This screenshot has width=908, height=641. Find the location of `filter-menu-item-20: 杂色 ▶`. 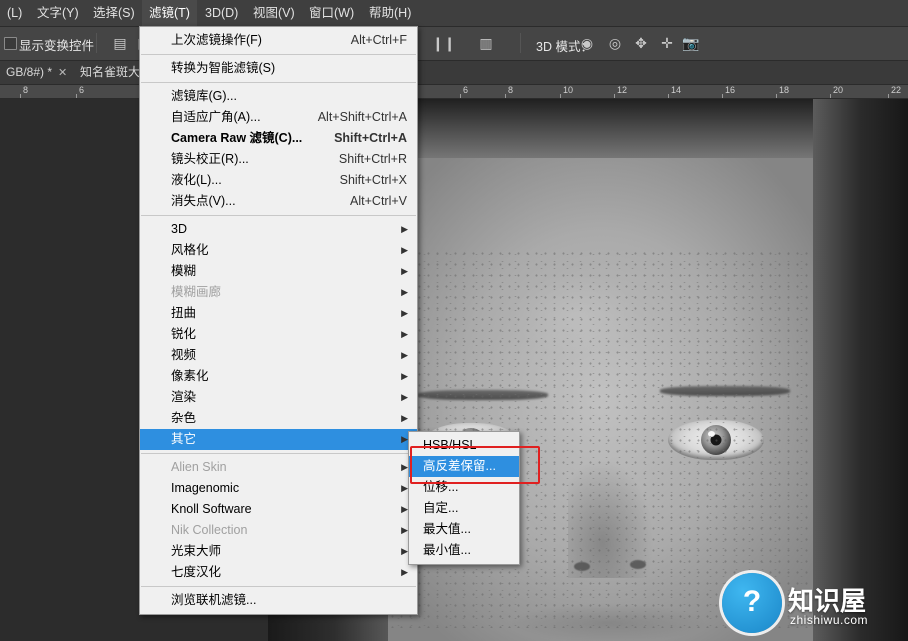

filter-menu-item-20: 杂色 ▶ is located at coordinates (278, 418).